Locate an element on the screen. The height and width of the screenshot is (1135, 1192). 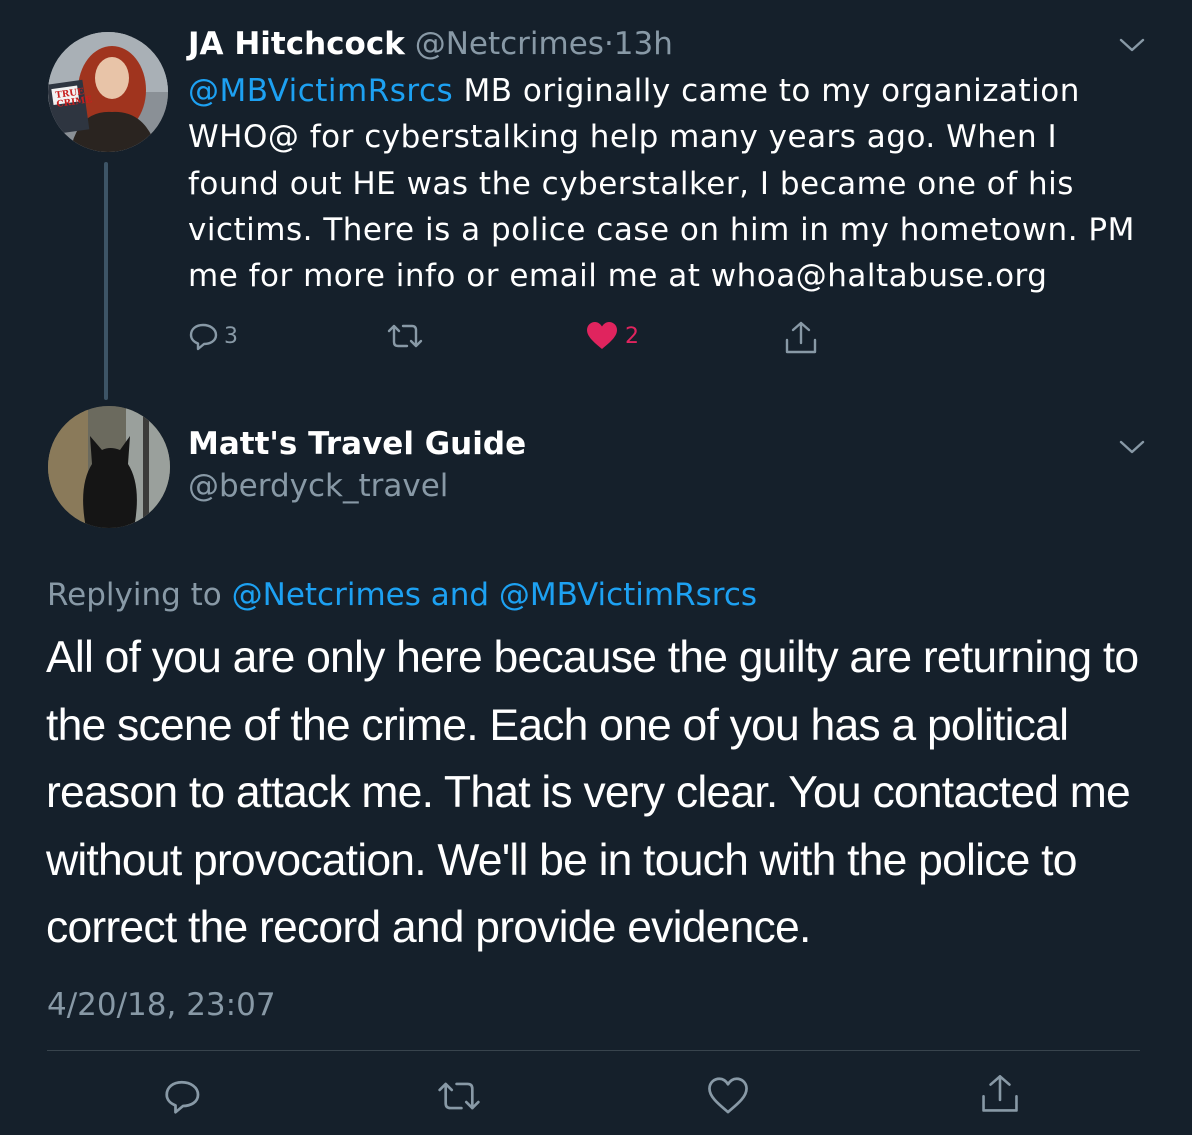
tweet-header: JA Hitchcock @Netcrimes·13h is located at coordinates (430, 44).